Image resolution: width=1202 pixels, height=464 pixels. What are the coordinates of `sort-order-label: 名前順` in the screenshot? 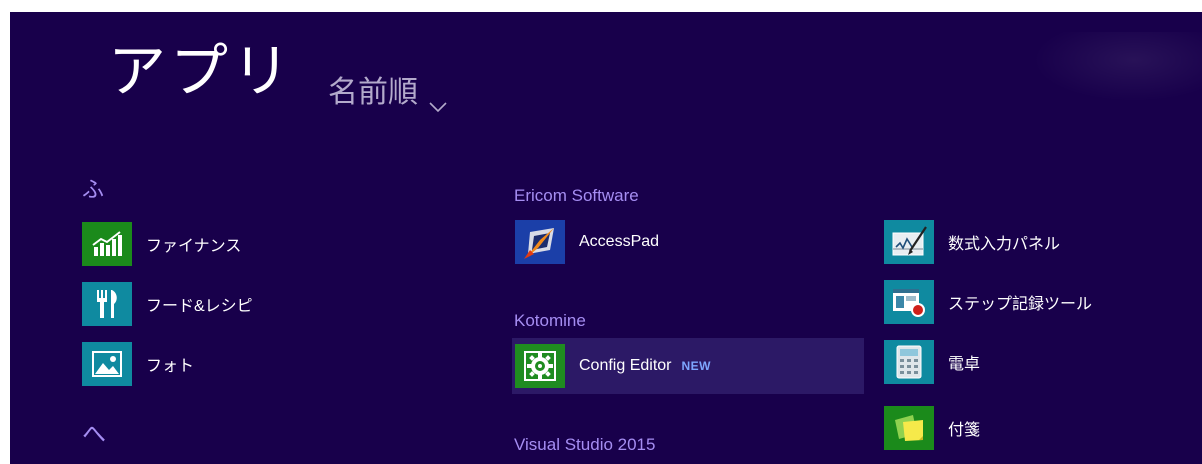 It's located at (373, 92).